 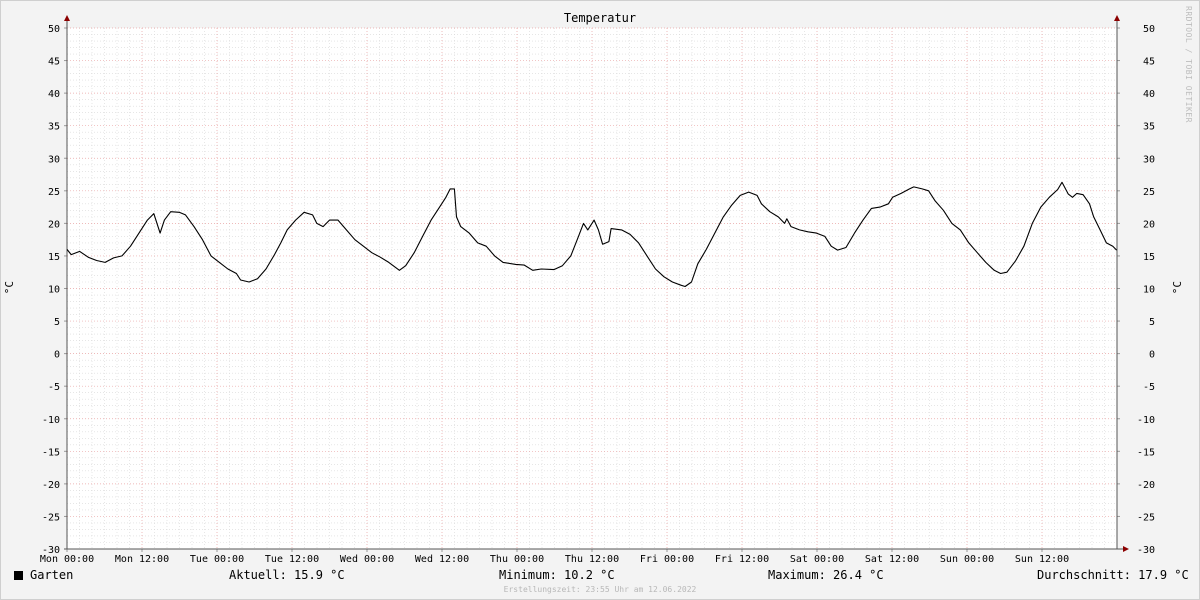 What do you see at coordinates (1117, 18) in the screenshot?
I see `y-axis-arrow-right` at bounding box center [1117, 18].